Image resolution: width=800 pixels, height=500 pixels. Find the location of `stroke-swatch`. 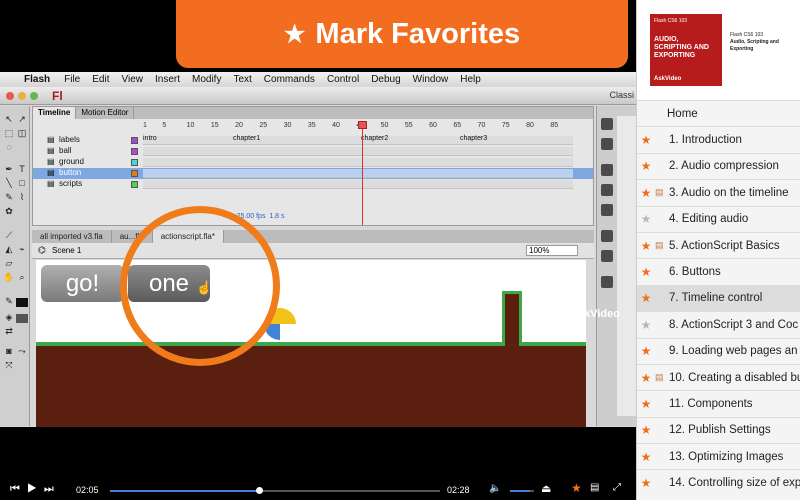

stroke-swatch is located at coordinates (22, 302).